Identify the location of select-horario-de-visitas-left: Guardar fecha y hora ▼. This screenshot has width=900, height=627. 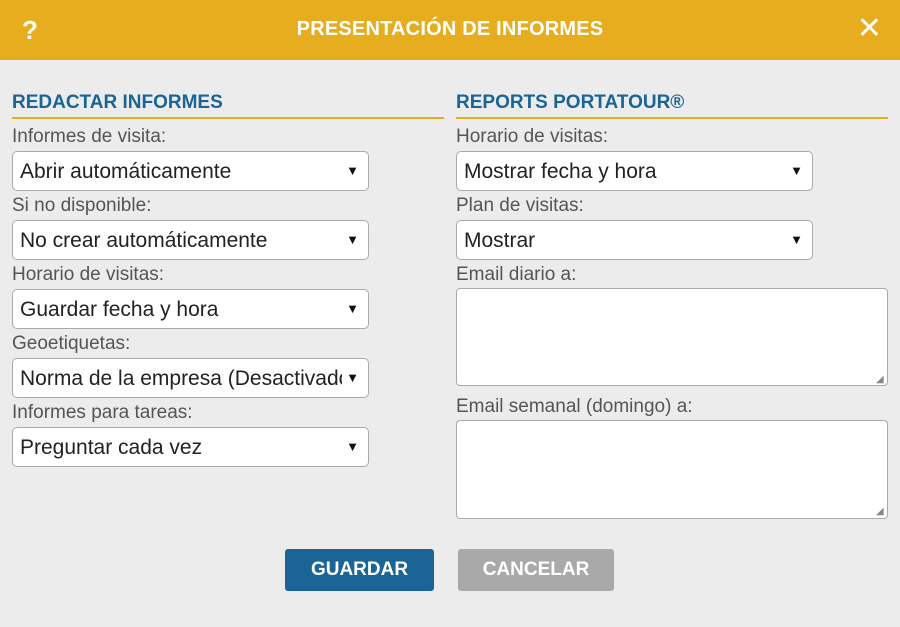
(190, 309).